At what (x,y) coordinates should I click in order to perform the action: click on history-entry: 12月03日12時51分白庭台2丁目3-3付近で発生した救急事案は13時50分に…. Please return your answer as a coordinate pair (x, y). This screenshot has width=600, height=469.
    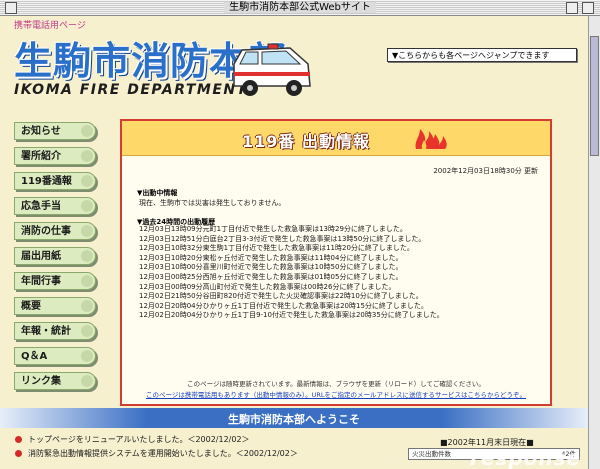
    Looking at the image, I should click on (282, 238).